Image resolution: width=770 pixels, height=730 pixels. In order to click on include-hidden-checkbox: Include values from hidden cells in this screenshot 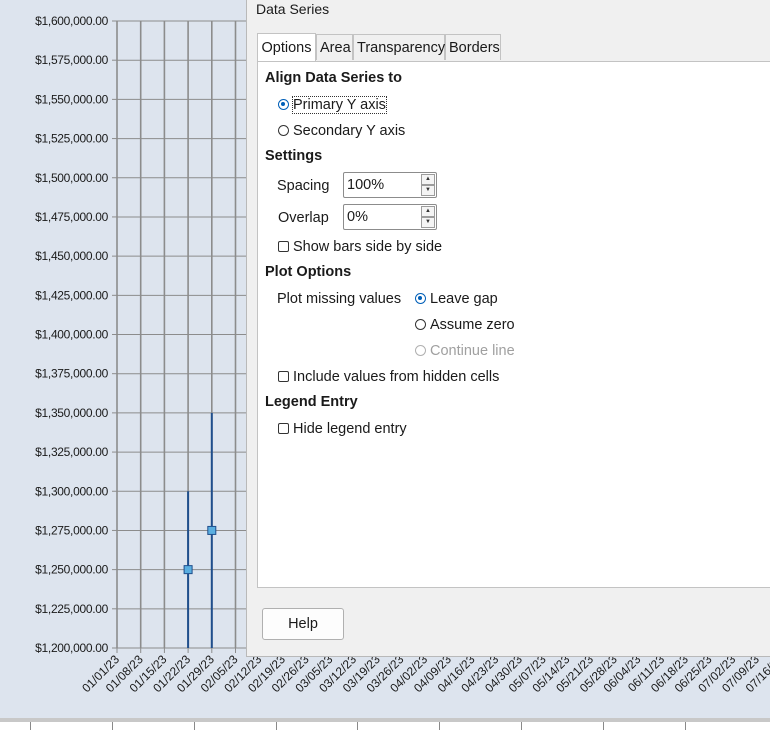, I will do `click(388, 377)`.